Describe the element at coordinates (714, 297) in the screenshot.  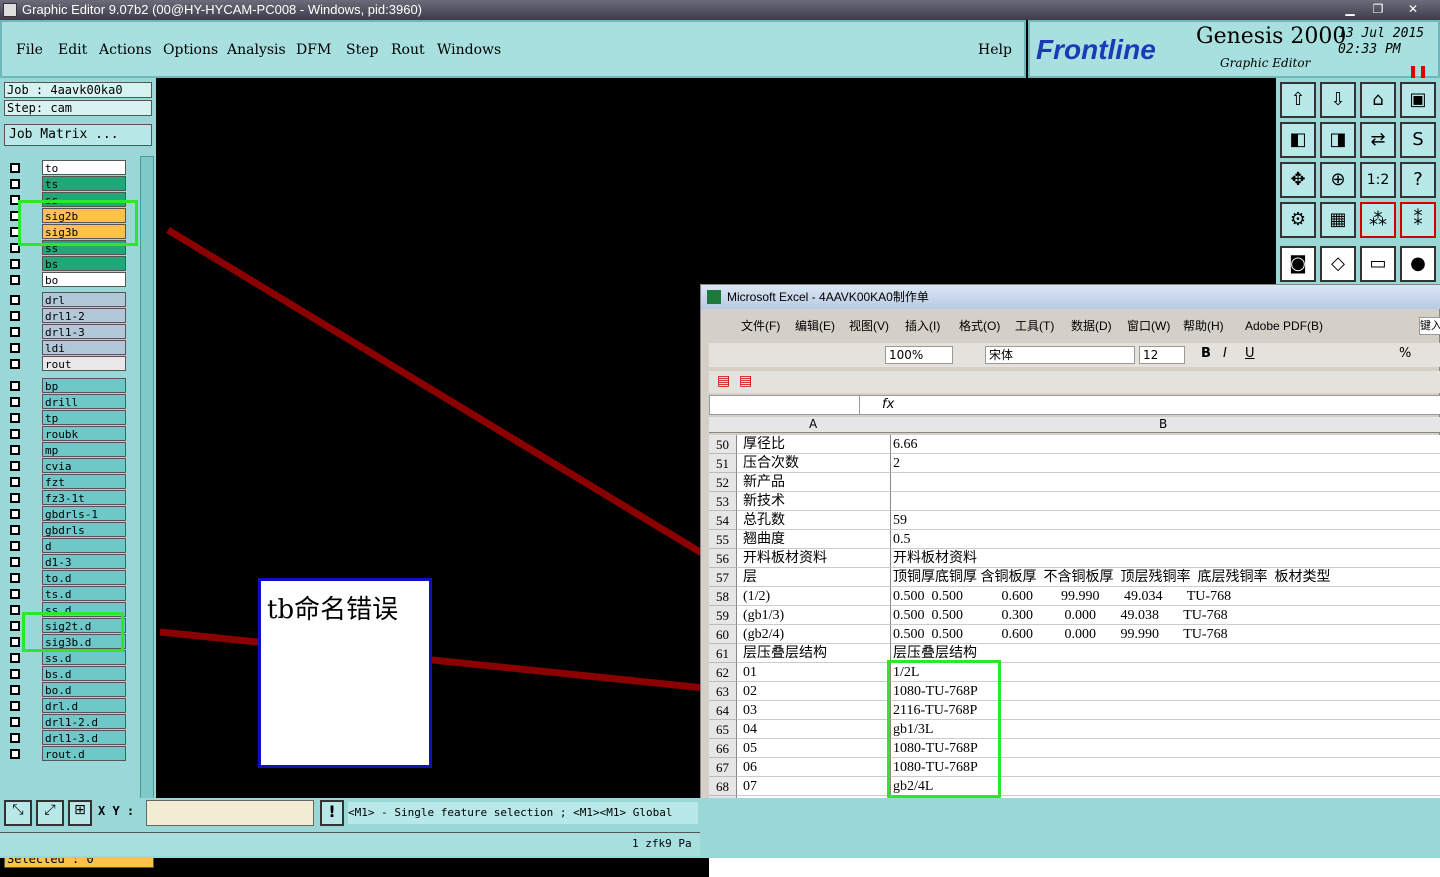
I see `excel-icon` at that location.